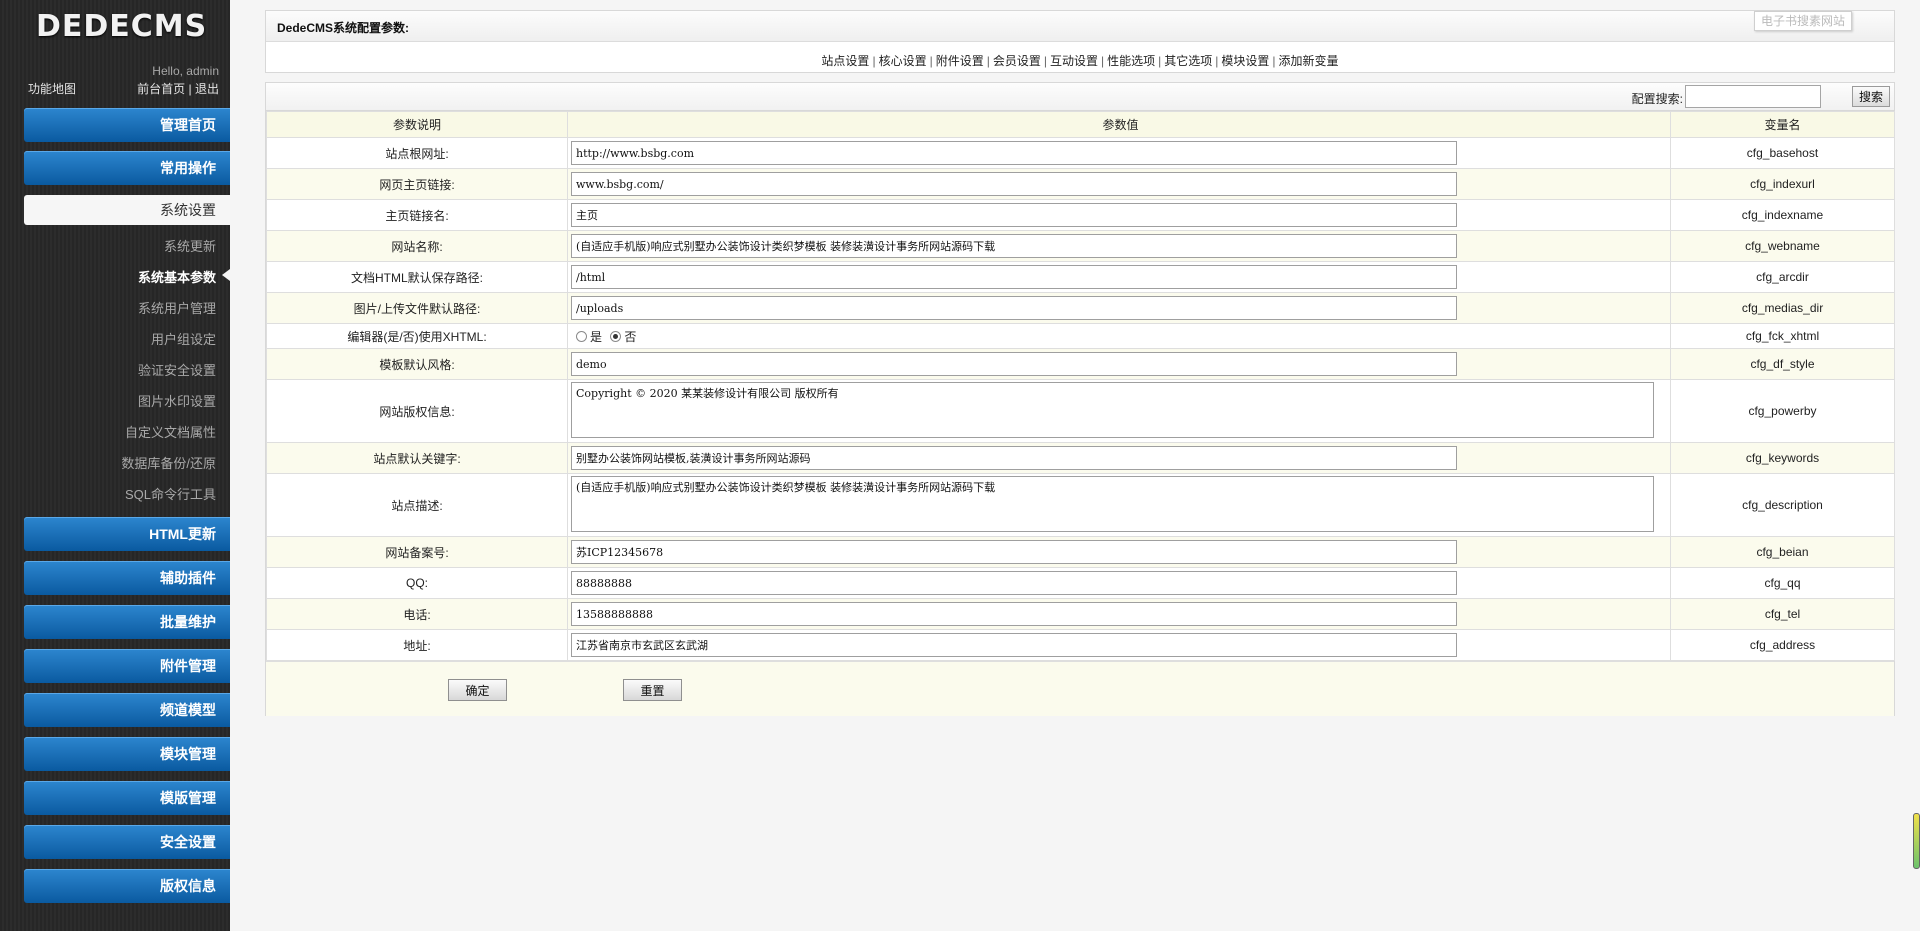 The height and width of the screenshot is (931, 1920). Describe the element at coordinates (903, 61) in the screenshot. I see `tab-core: 核心设置` at that location.